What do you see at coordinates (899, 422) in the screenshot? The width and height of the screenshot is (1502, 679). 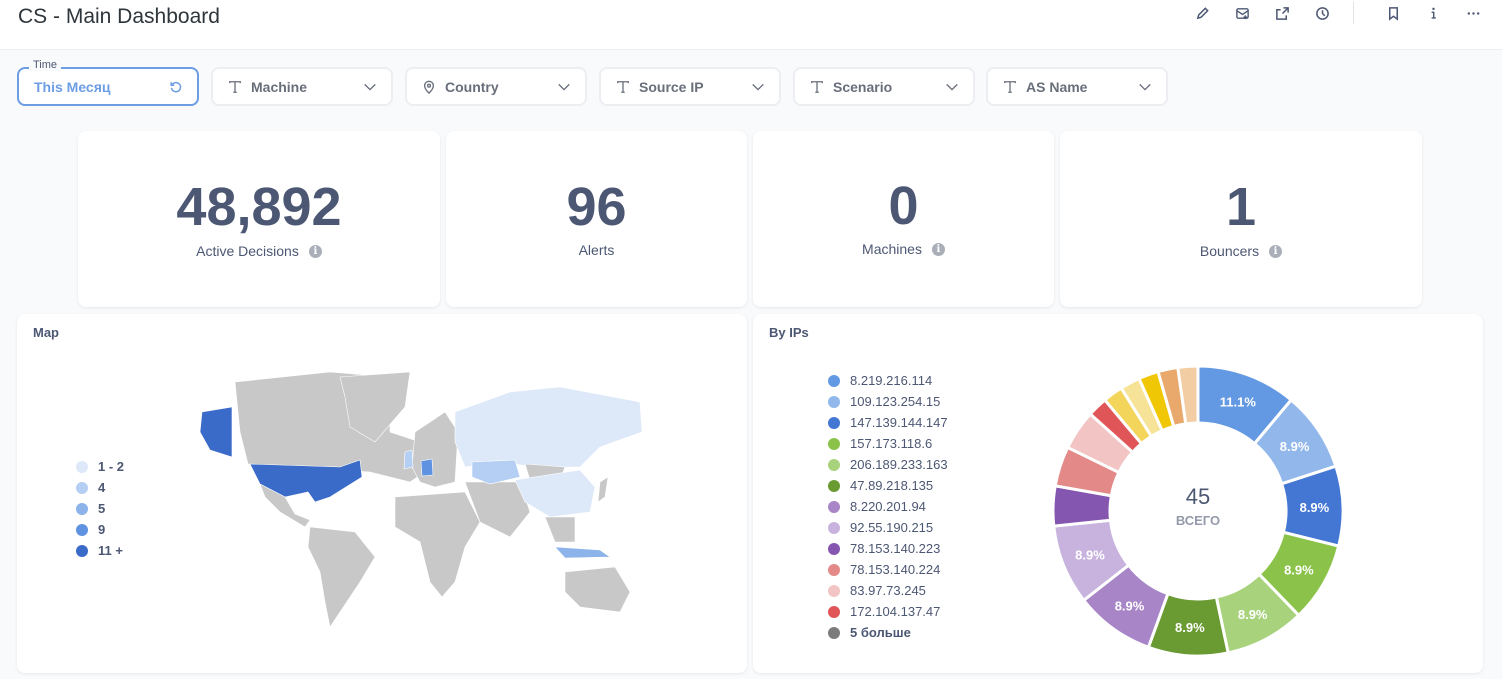 I see `legend-label: 147.139.144.147` at bounding box center [899, 422].